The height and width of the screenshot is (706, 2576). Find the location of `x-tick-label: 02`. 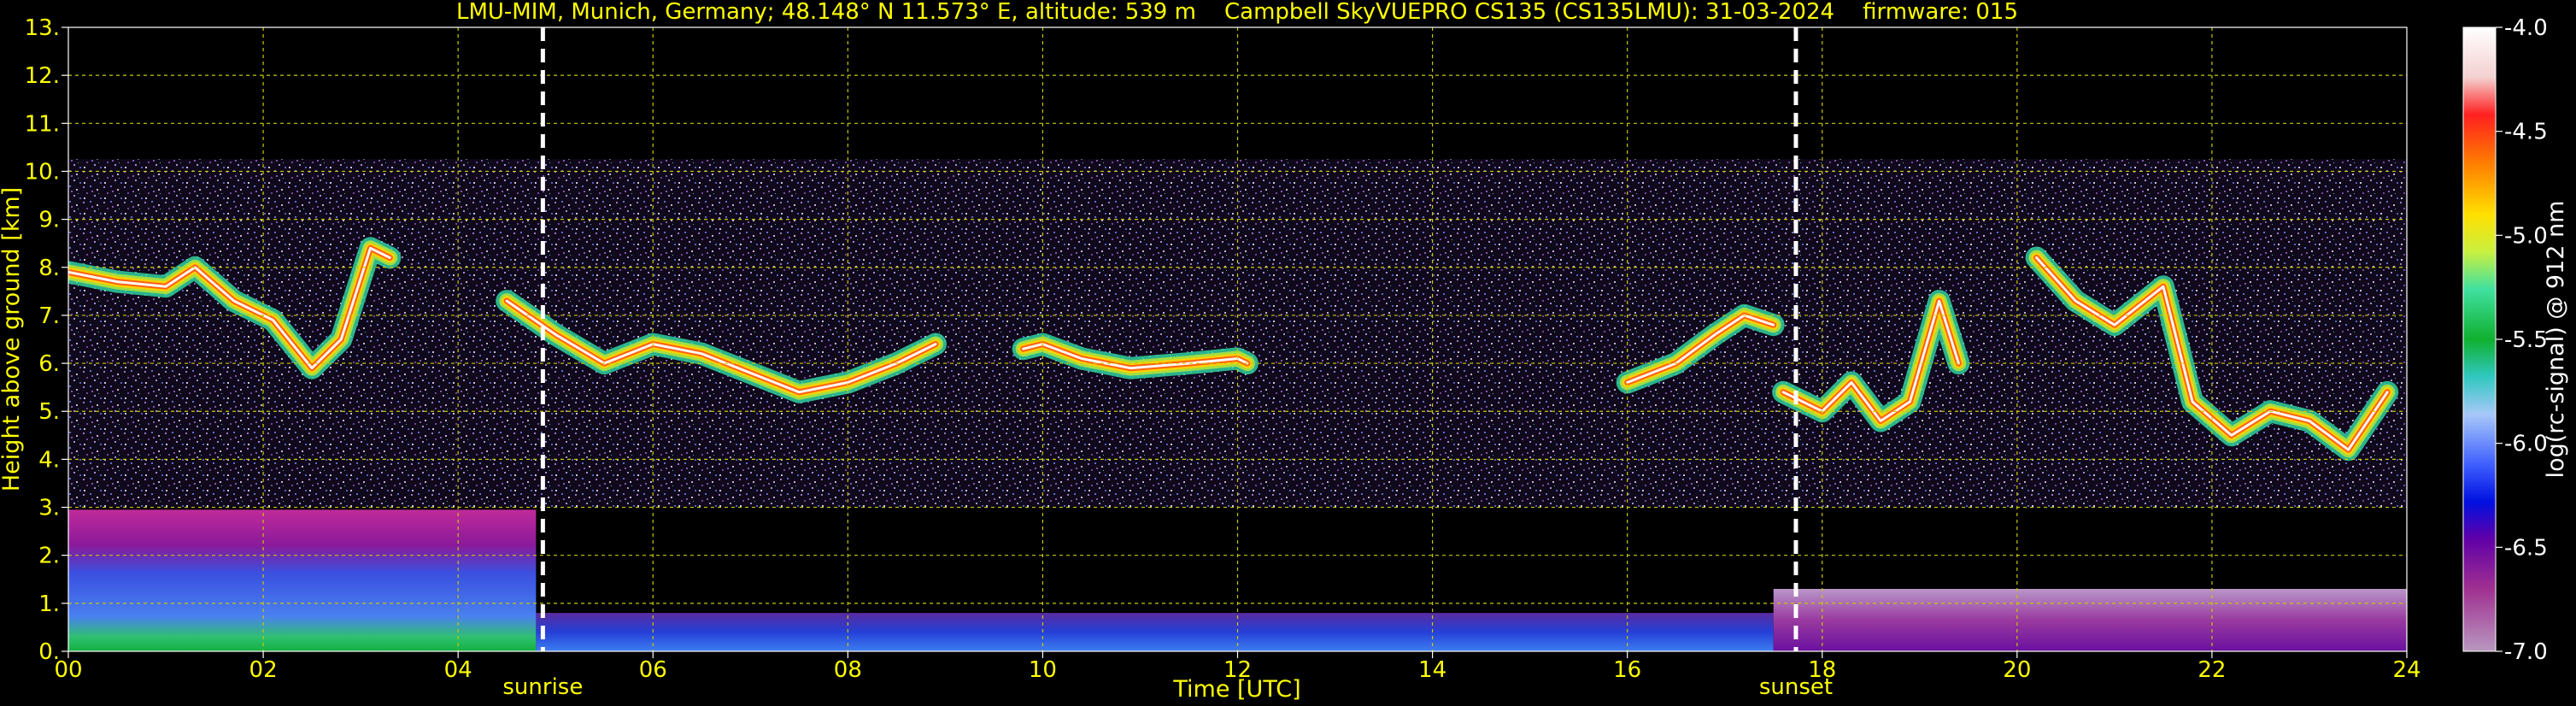

x-tick-label: 02 is located at coordinates (263, 670).